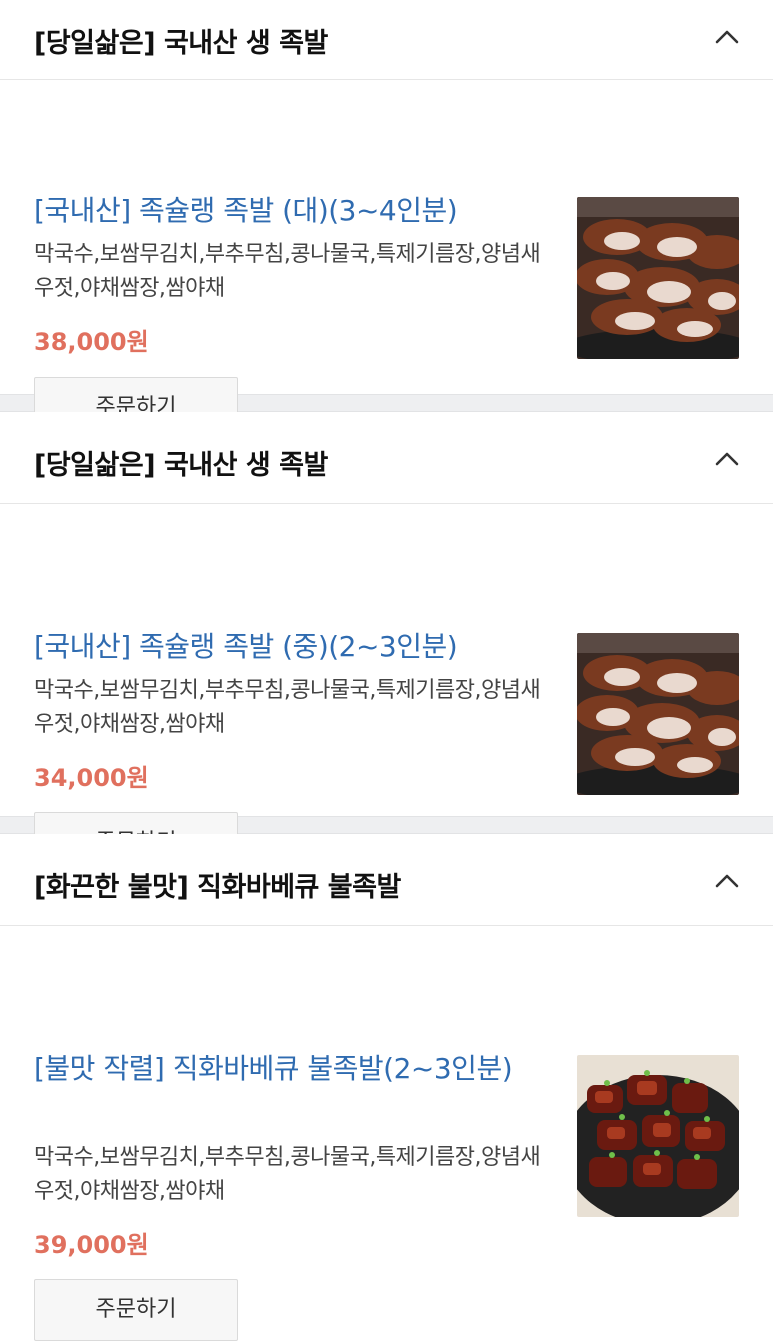 This screenshot has width=773, height=1341. Describe the element at coordinates (284, 647) in the screenshot. I see `item-name: [국내산] 족슐랭 족발 (중)(2~3인분)` at that location.